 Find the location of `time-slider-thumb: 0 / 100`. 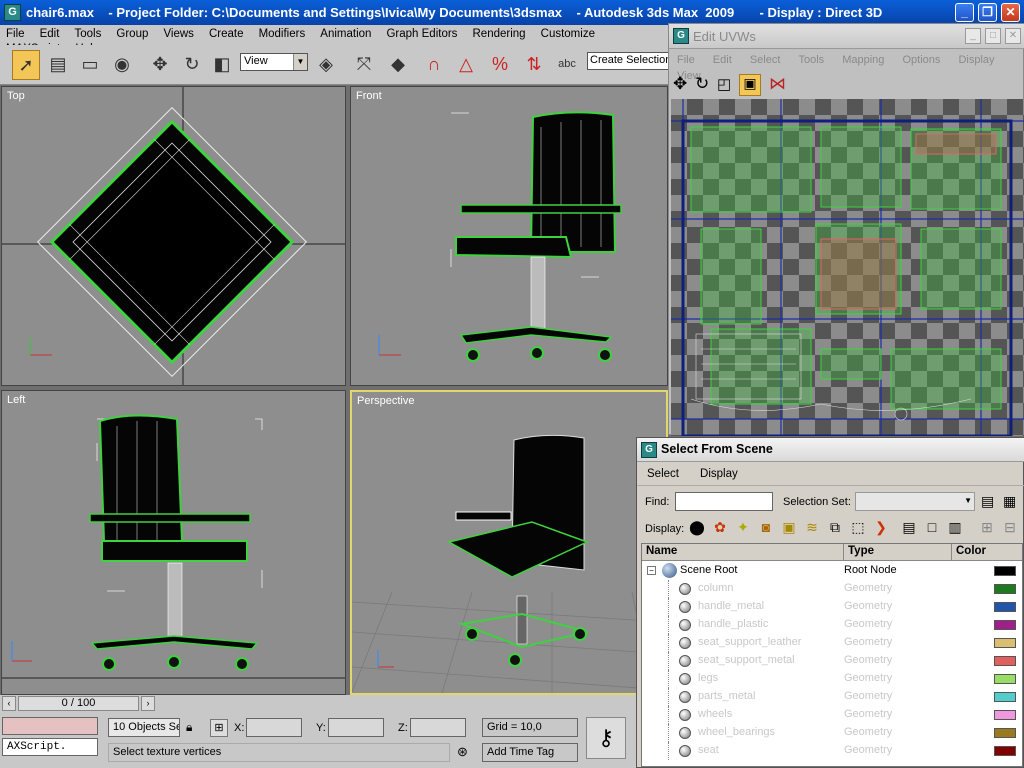

time-slider-thumb: 0 / 100 is located at coordinates (78, 703).